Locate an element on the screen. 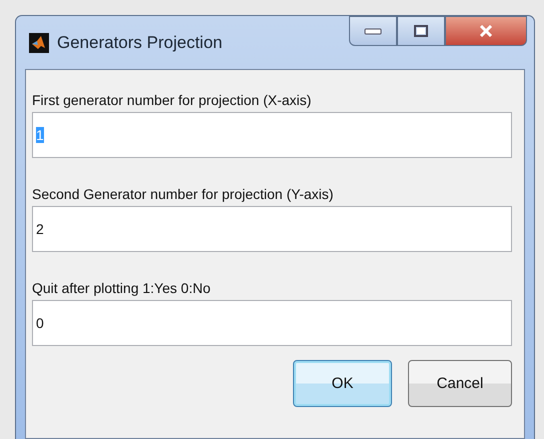  input-field: 0 is located at coordinates (272, 323).